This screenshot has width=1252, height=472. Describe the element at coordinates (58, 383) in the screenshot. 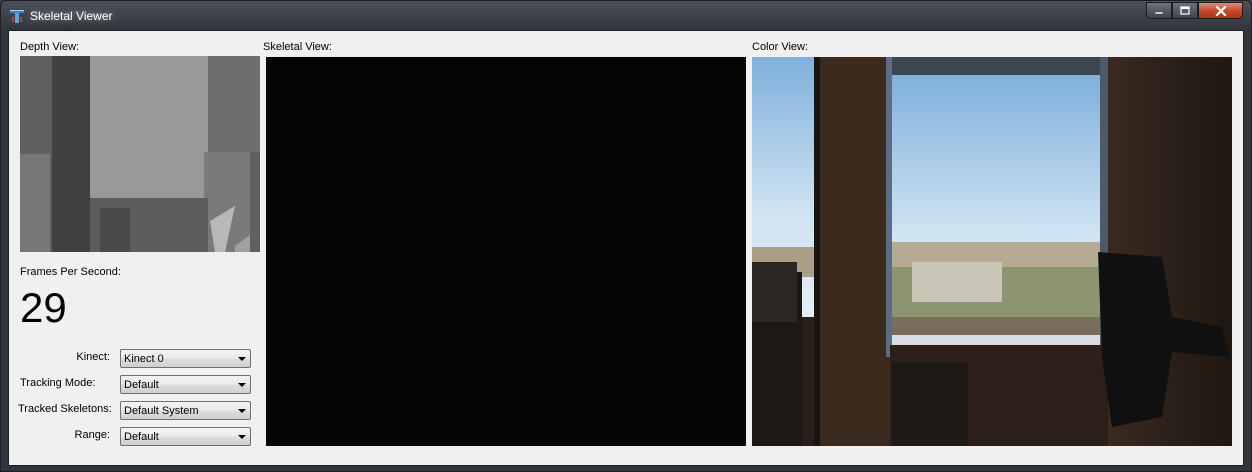

I see `tracking-mode-label: Tracking Mode:` at that location.